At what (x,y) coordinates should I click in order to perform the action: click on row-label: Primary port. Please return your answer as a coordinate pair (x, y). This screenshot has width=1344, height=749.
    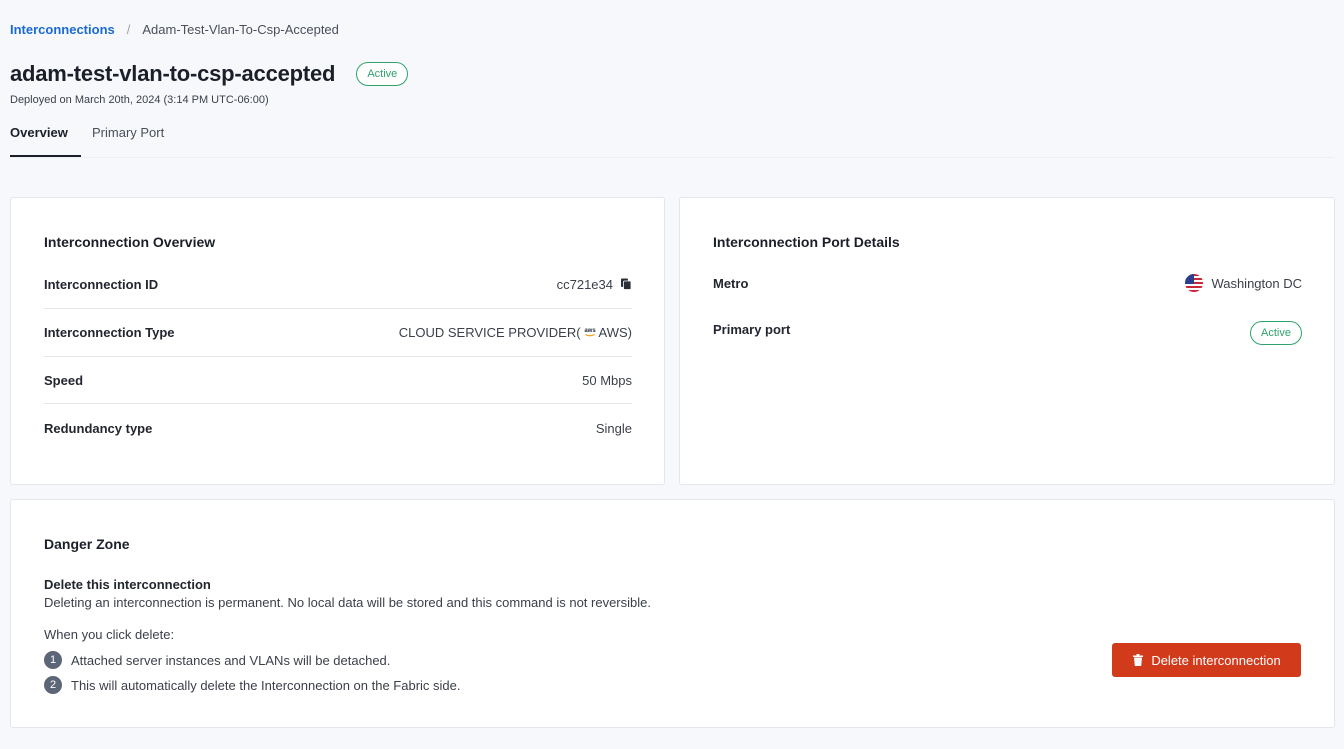
    Looking at the image, I should click on (752, 329).